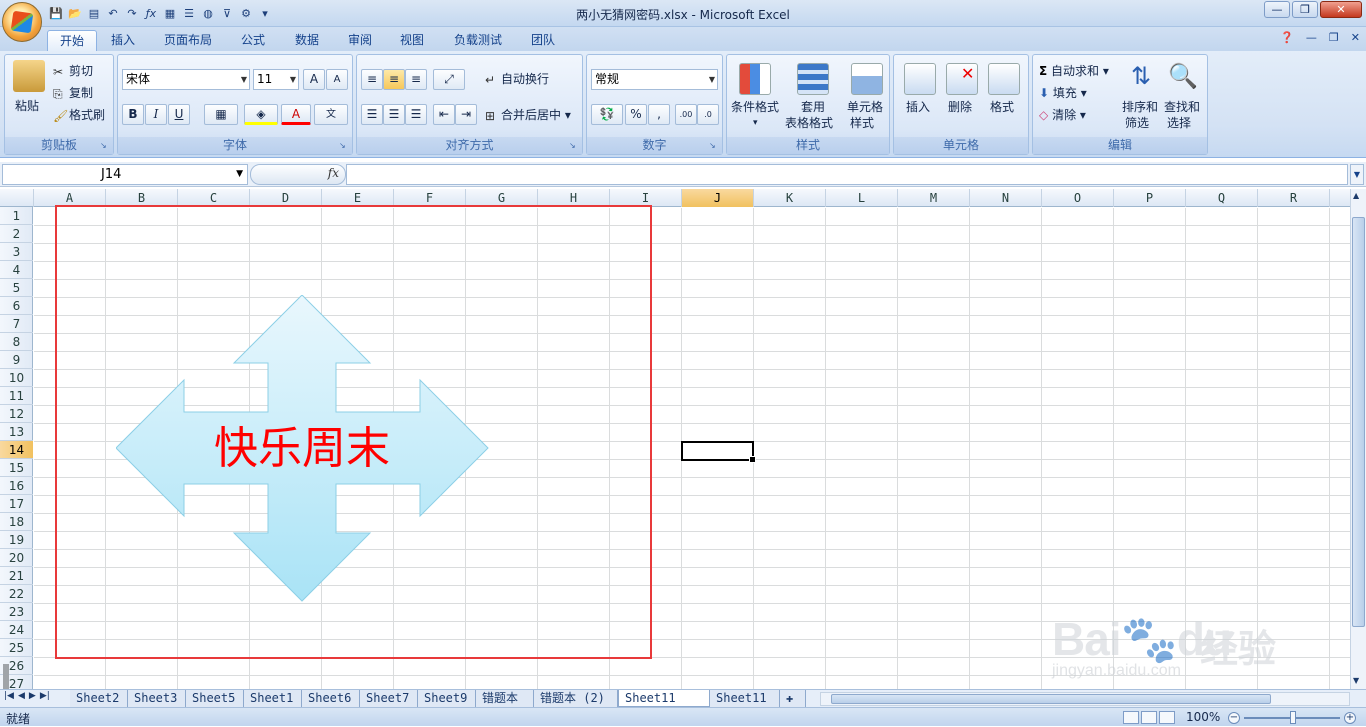 The height and width of the screenshot is (727, 1366). I want to click on sheet-tab: Sheet6, so click(331, 698).